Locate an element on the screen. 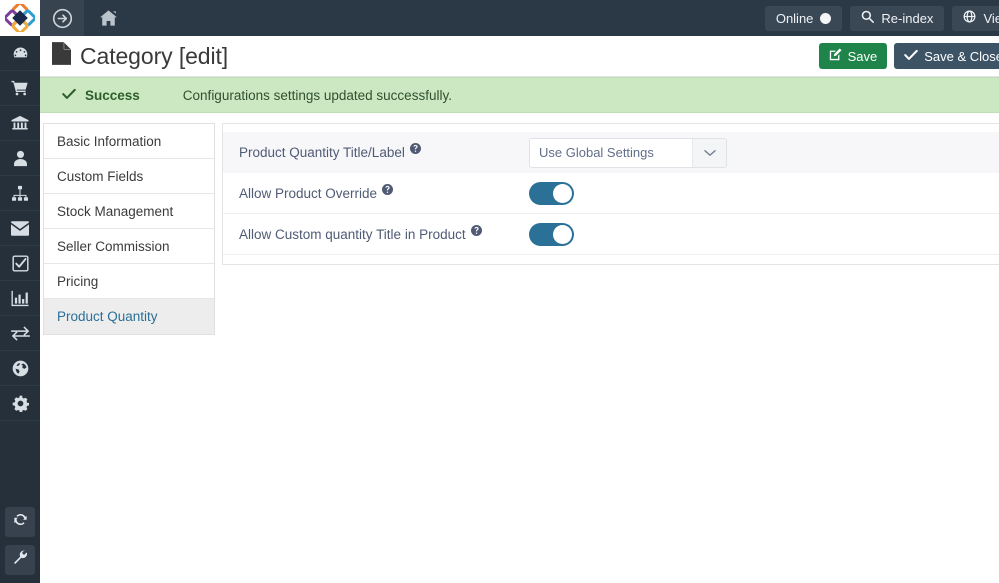 The height and width of the screenshot is (583, 999). sidebar-item-transfers is located at coordinates (20, 333).